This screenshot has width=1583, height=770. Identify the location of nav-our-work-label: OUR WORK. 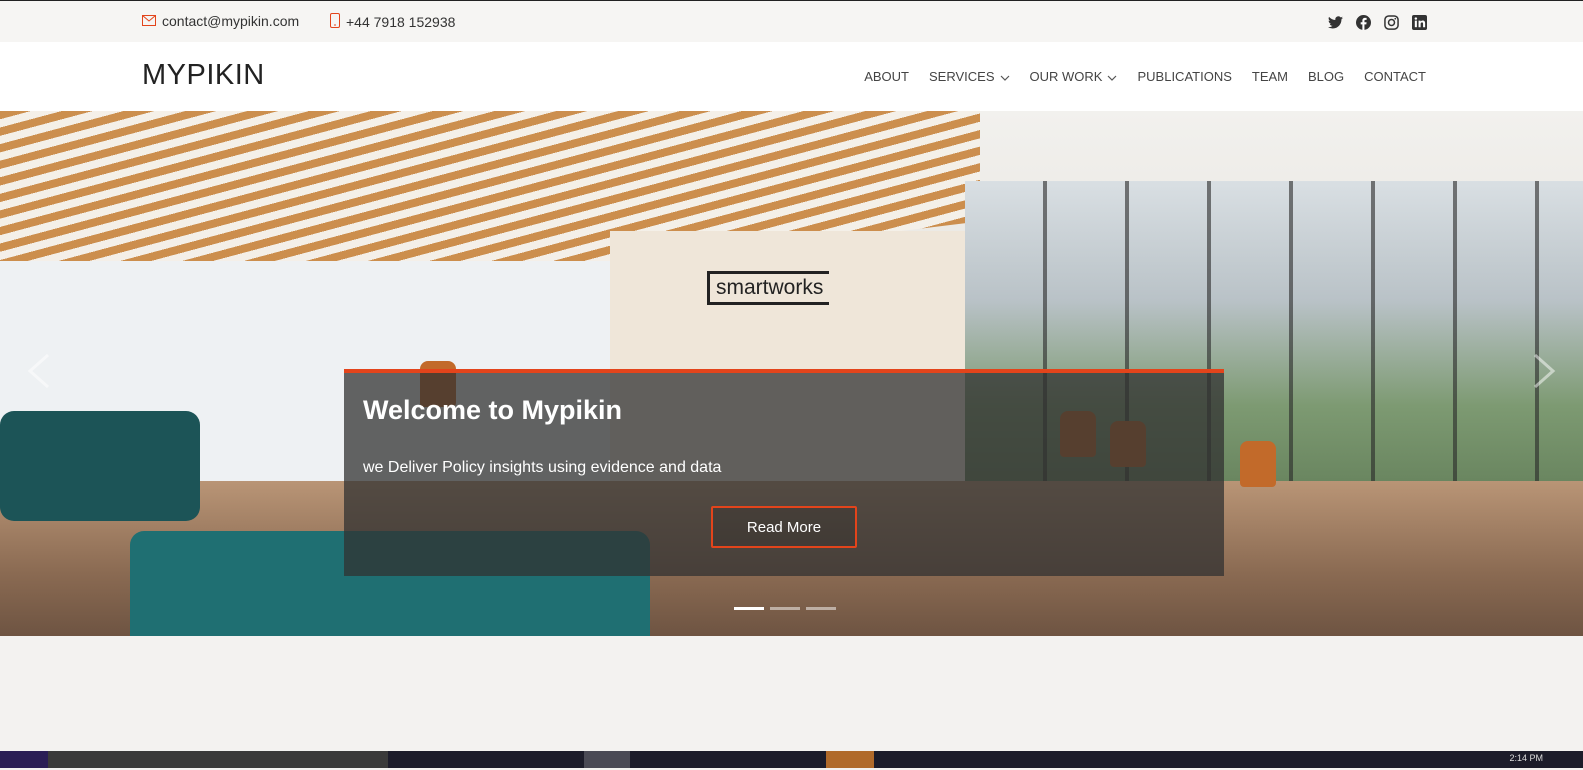
(1066, 76).